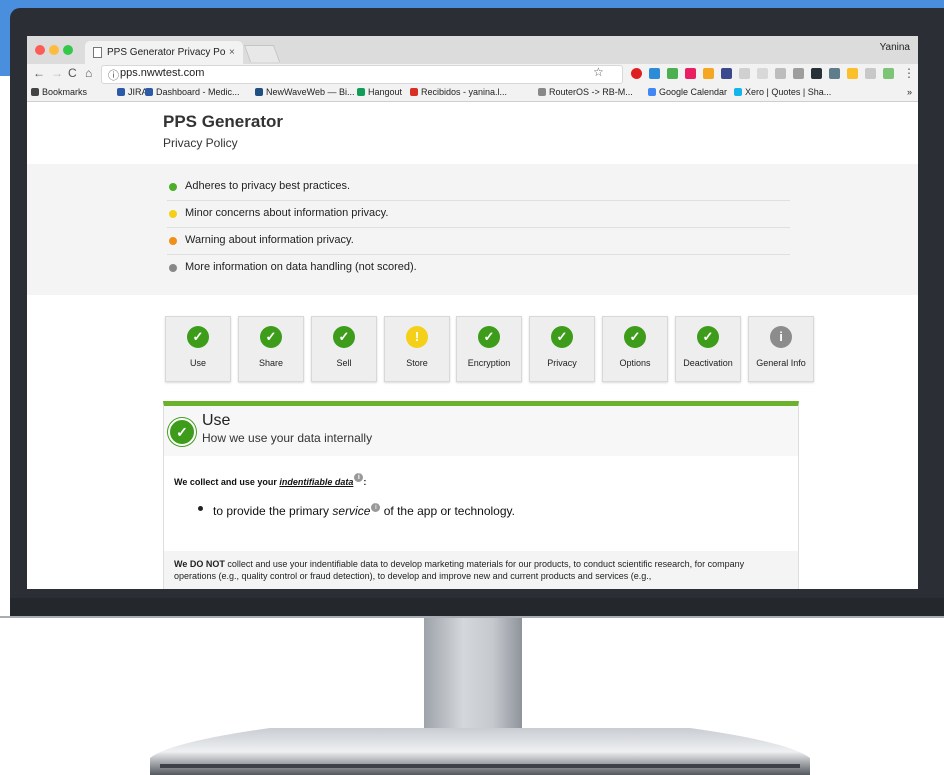 This screenshot has height=775, width=944. What do you see at coordinates (132, 92) in the screenshot?
I see `bookmark-item: JIRA` at bounding box center [132, 92].